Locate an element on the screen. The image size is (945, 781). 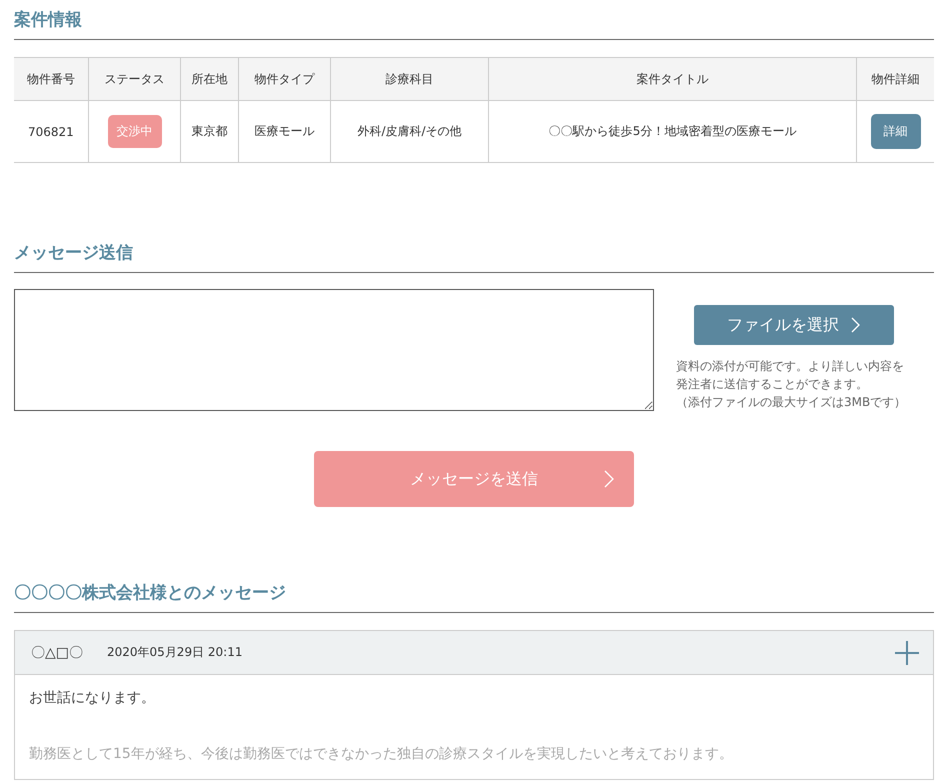
column-header: 所在地 is located at coordinates (209, 79).